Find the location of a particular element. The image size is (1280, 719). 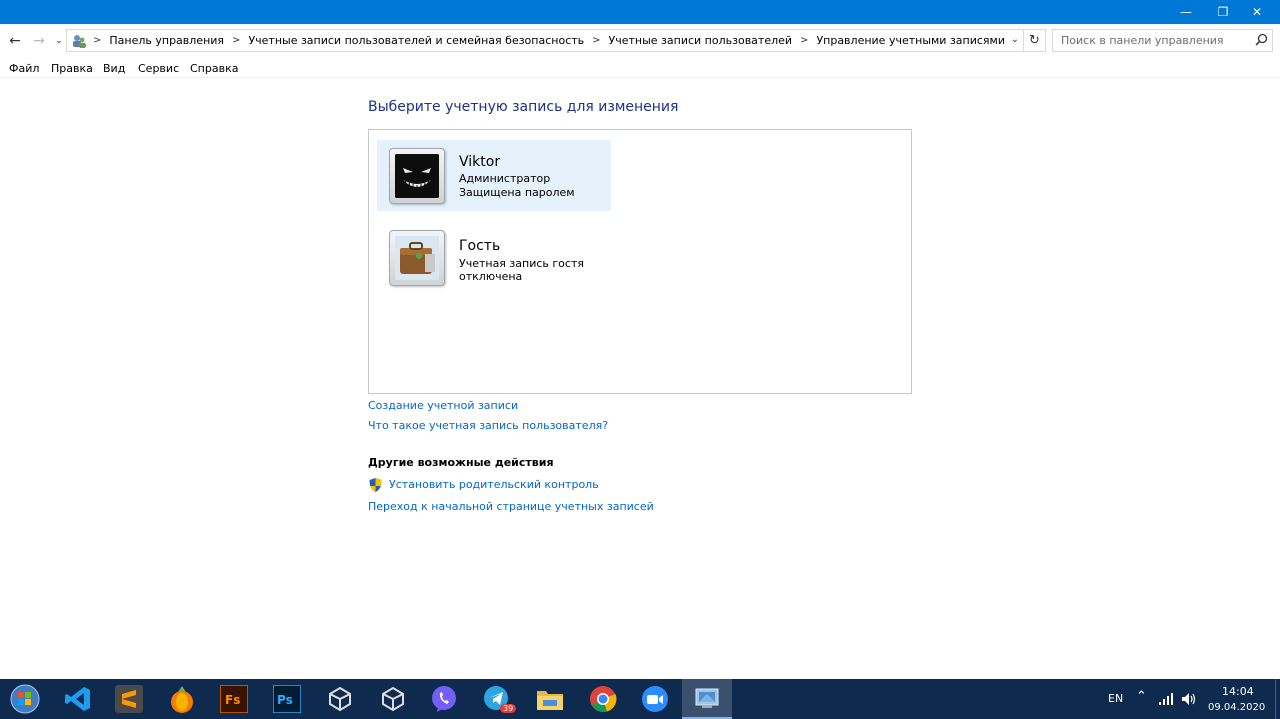

file-explorer-icon is located at coordinates (550, 699).